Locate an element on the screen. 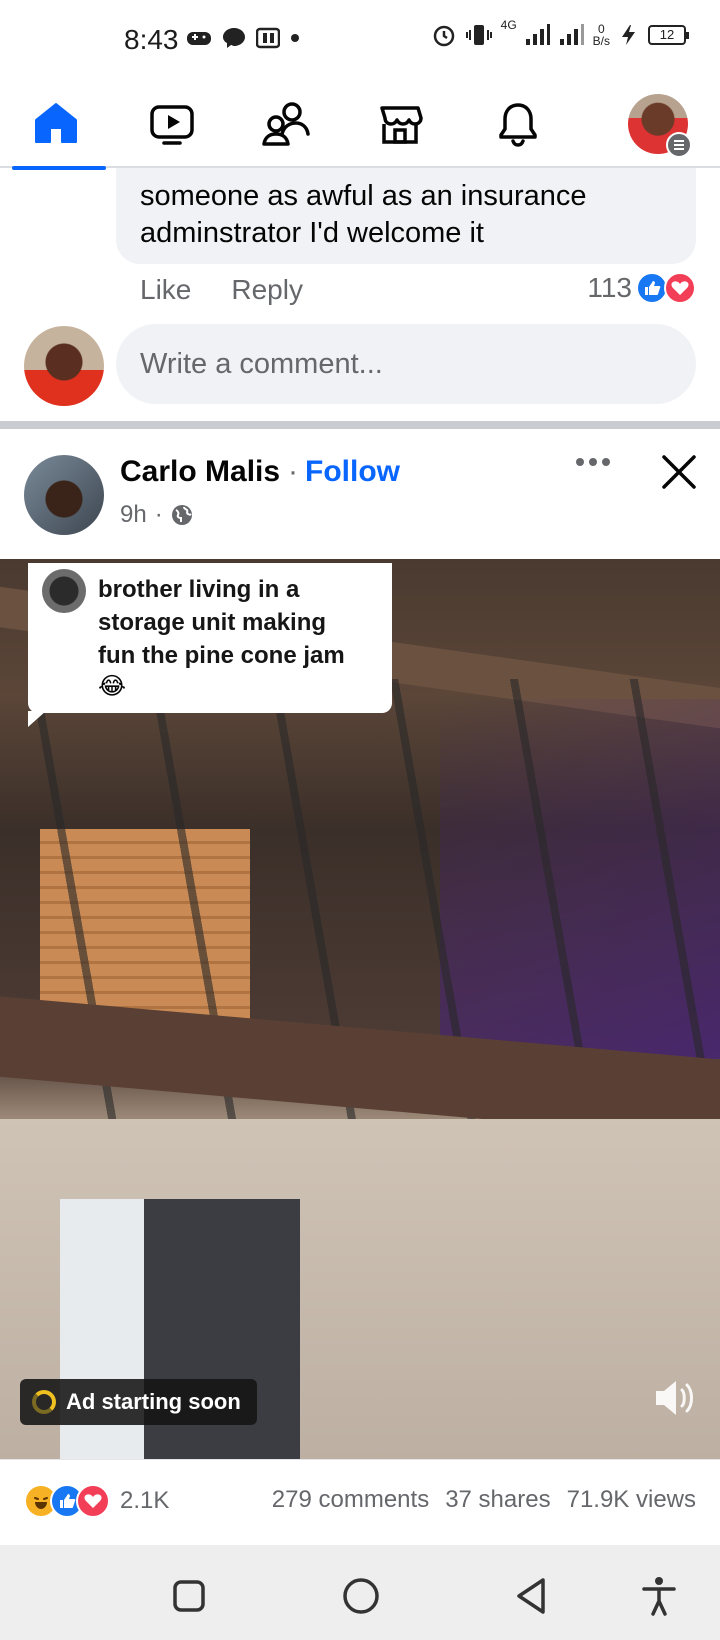  square-icon is located at coordinates (189, 1596).